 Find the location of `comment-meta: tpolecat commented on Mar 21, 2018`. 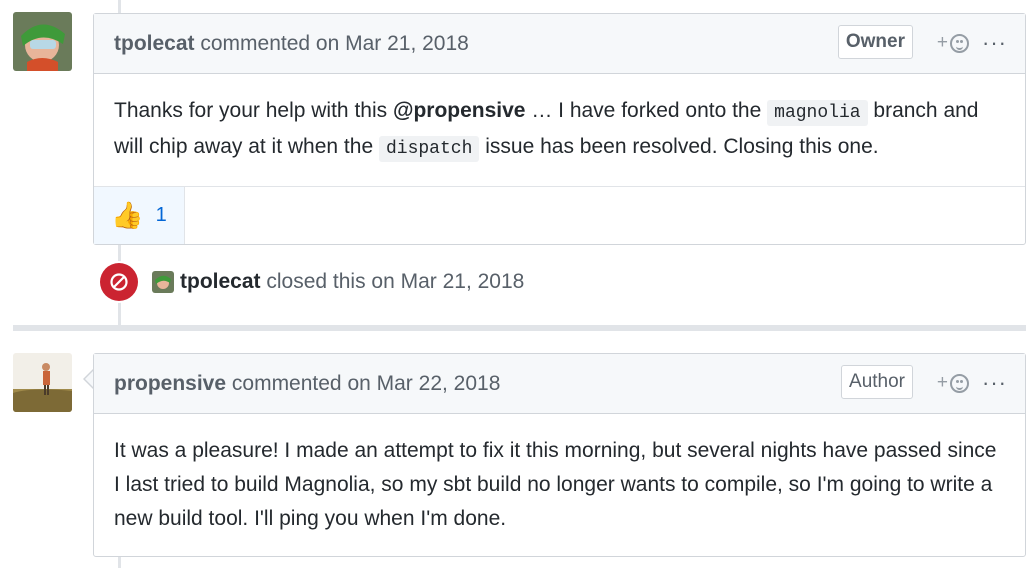

comment-meta: tpolecat commented on Mar 21, 2018 is located at coordinates (291, 44).